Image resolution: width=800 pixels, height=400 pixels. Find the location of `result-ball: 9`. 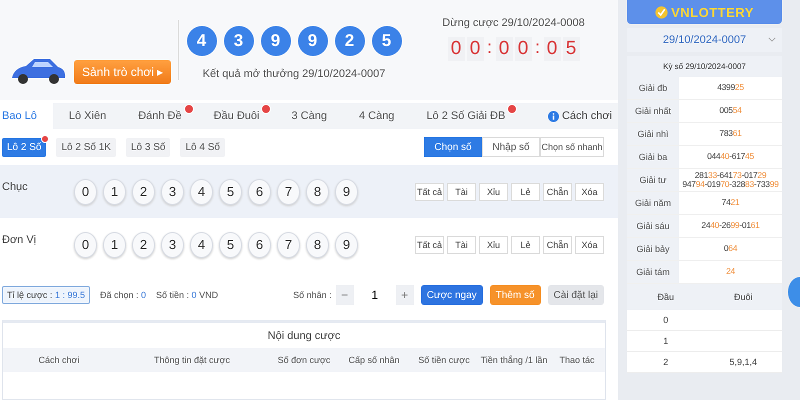

result-ball: 9 is located at coordinates (313, 41).